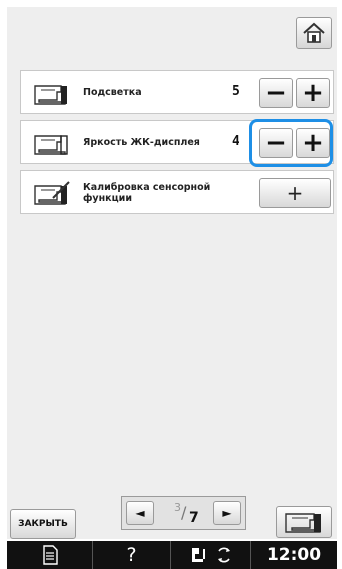 The width and height of the screenshot is (342, 569). Describe the element at coordinates (194, 518) in the screenshot. I see `page-total: 7` at that location.